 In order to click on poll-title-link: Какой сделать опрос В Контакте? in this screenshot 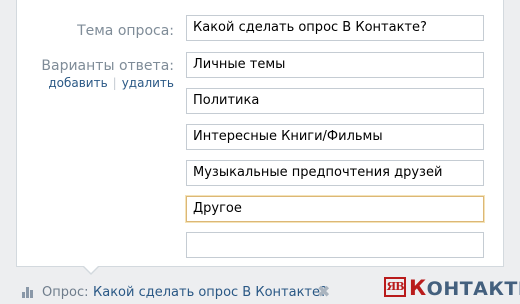, I will do `click(210, 292)`.